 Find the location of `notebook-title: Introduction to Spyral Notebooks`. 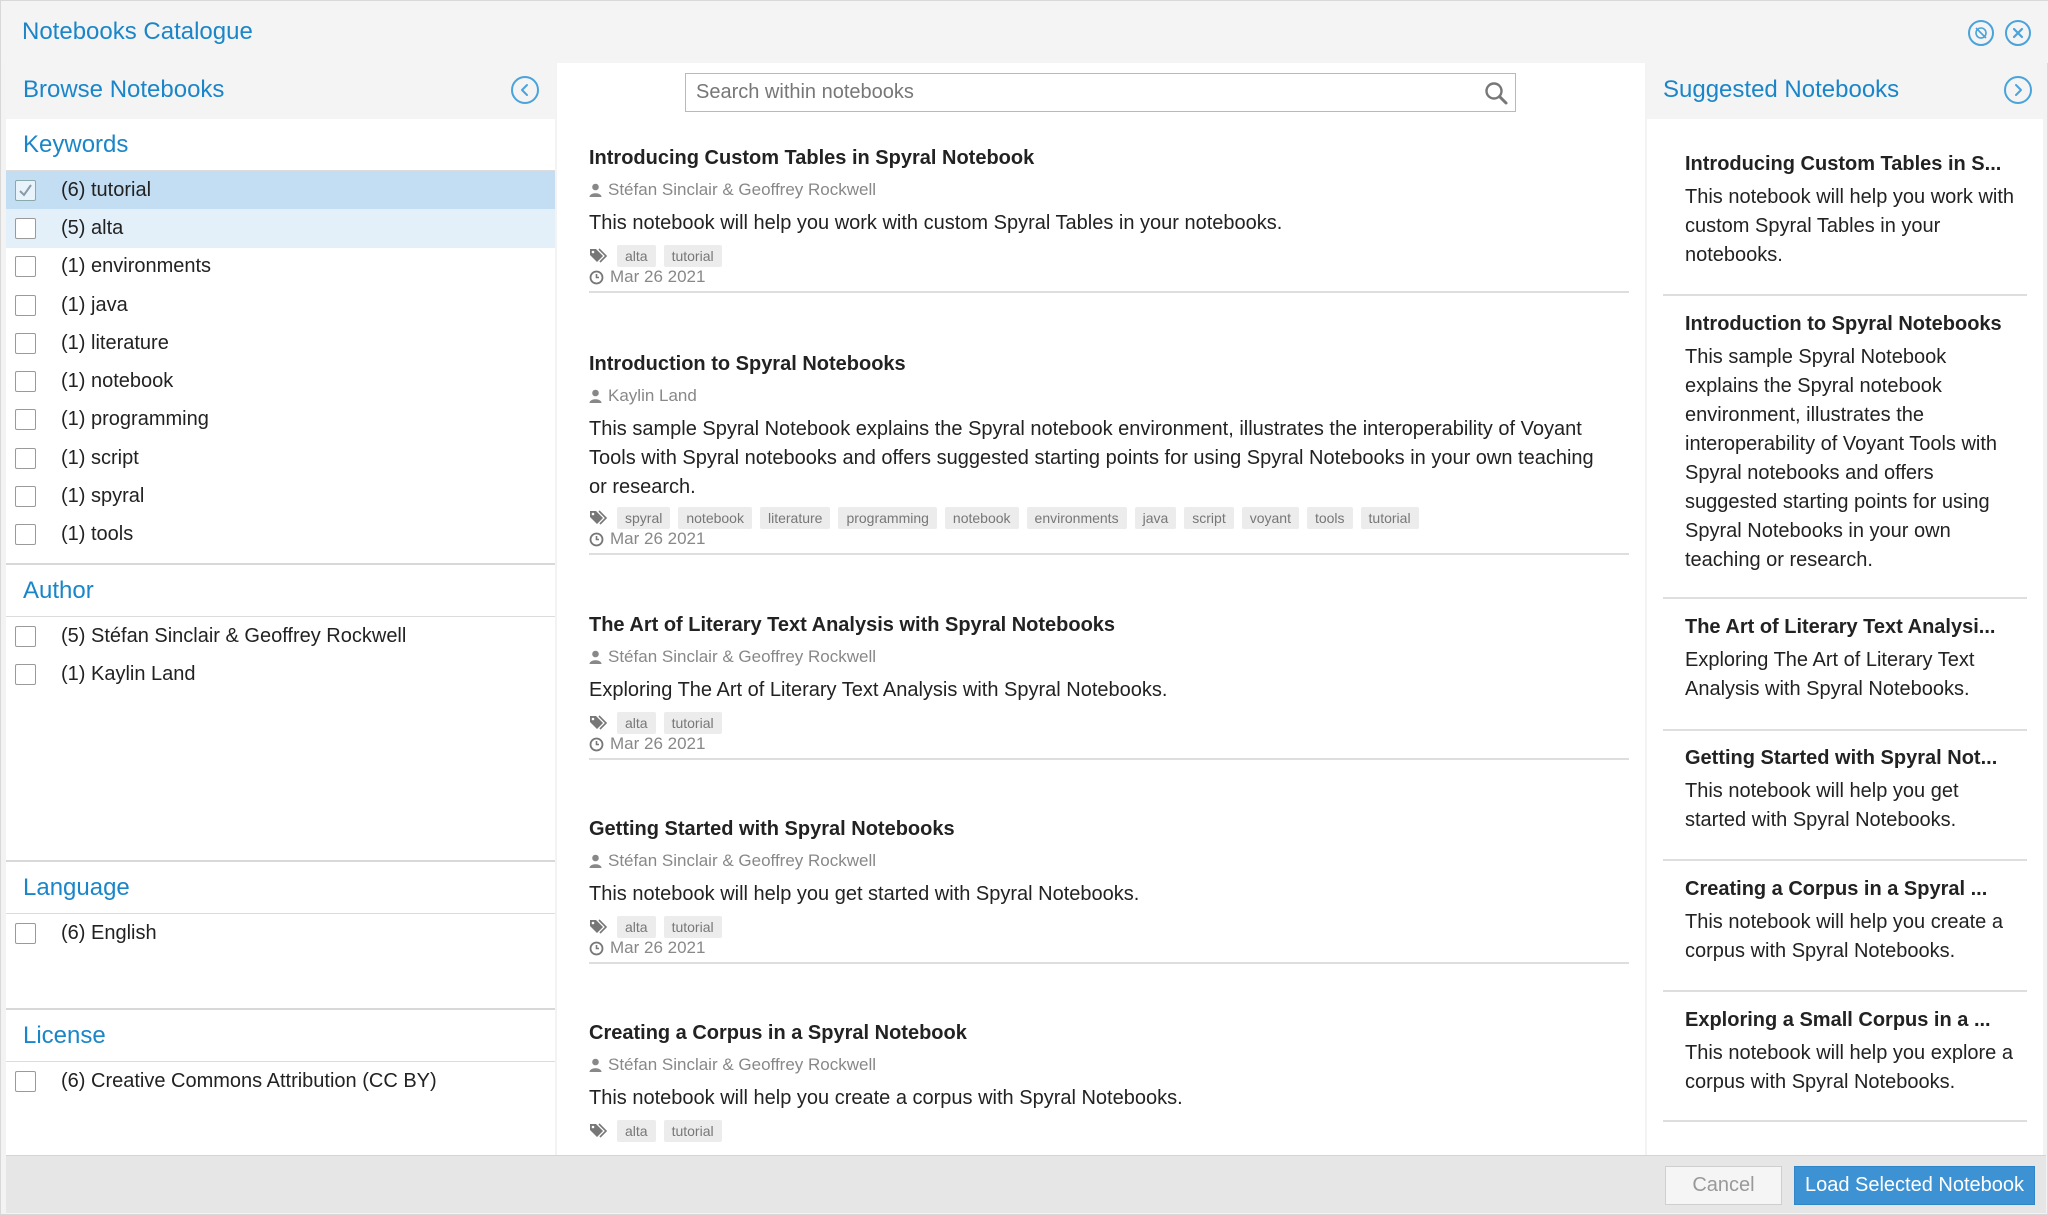

notebook-title: Introduction to Spyral Notebooks is located at coordinates (747, 364).